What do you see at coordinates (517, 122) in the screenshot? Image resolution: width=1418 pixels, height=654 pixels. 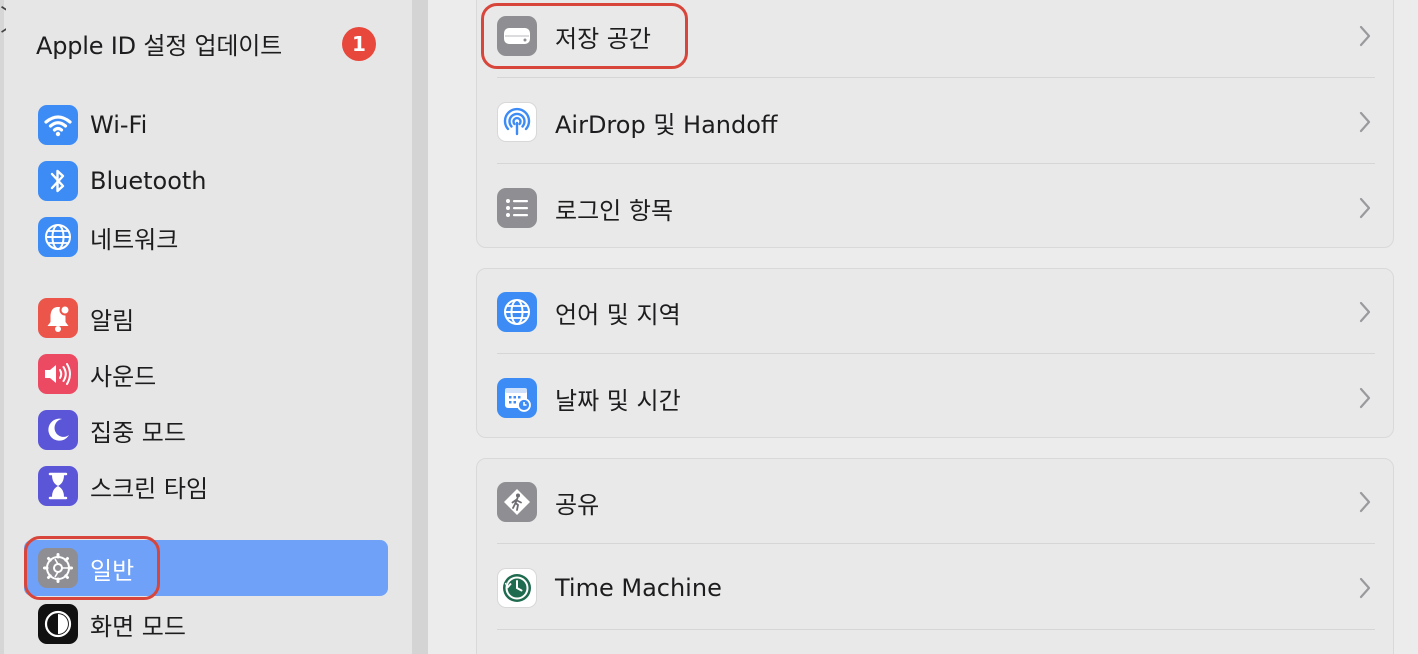 I see `airdrop-icon` at bounding box center [517, 122].